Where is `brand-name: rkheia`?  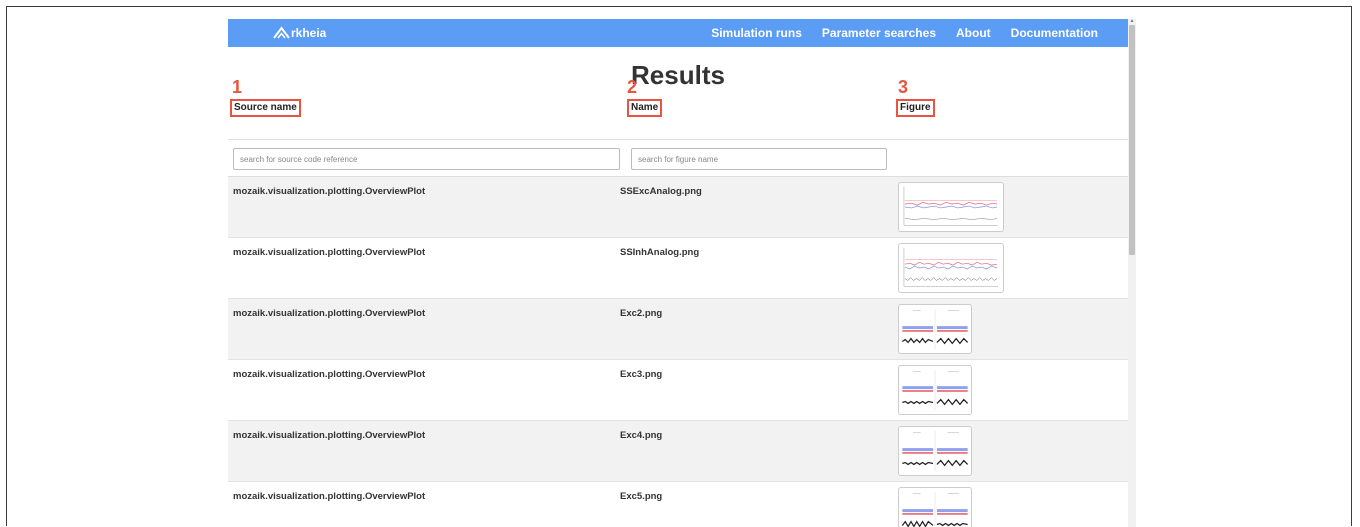
brand-name: rkheia is located at coordinates (309, 33).